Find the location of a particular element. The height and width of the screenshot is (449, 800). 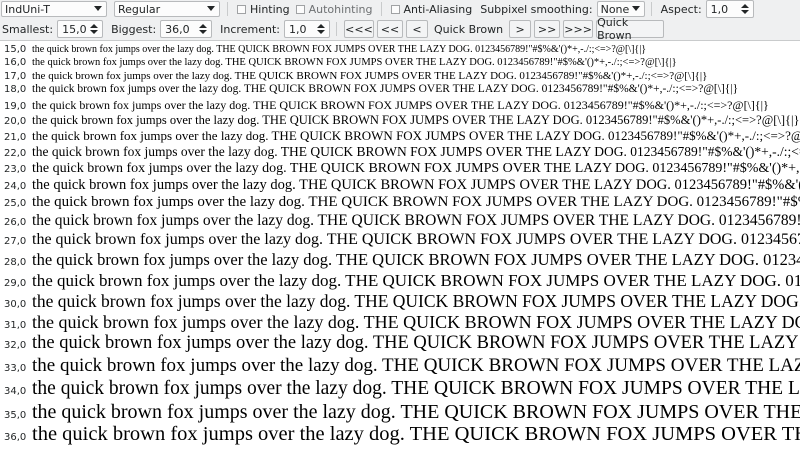

quick-brown-button: Quick Brown is located at coordinates (630, 29).